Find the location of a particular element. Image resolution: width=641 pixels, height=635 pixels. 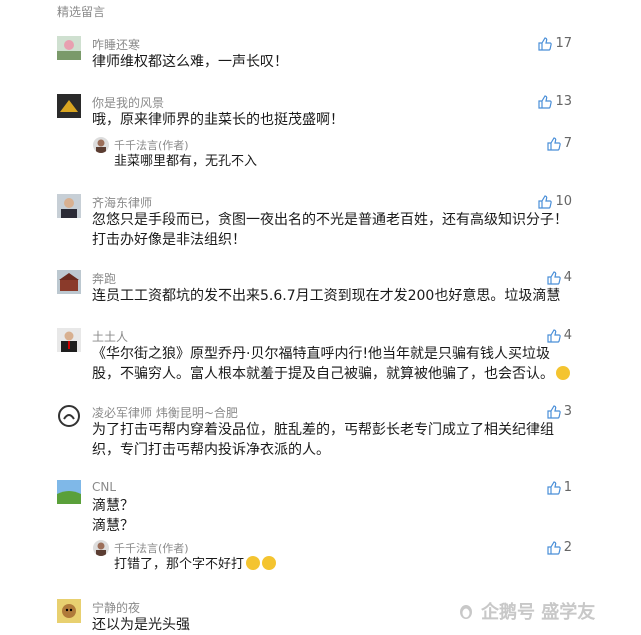

penguin-icon is located at coordinates (466, 612).